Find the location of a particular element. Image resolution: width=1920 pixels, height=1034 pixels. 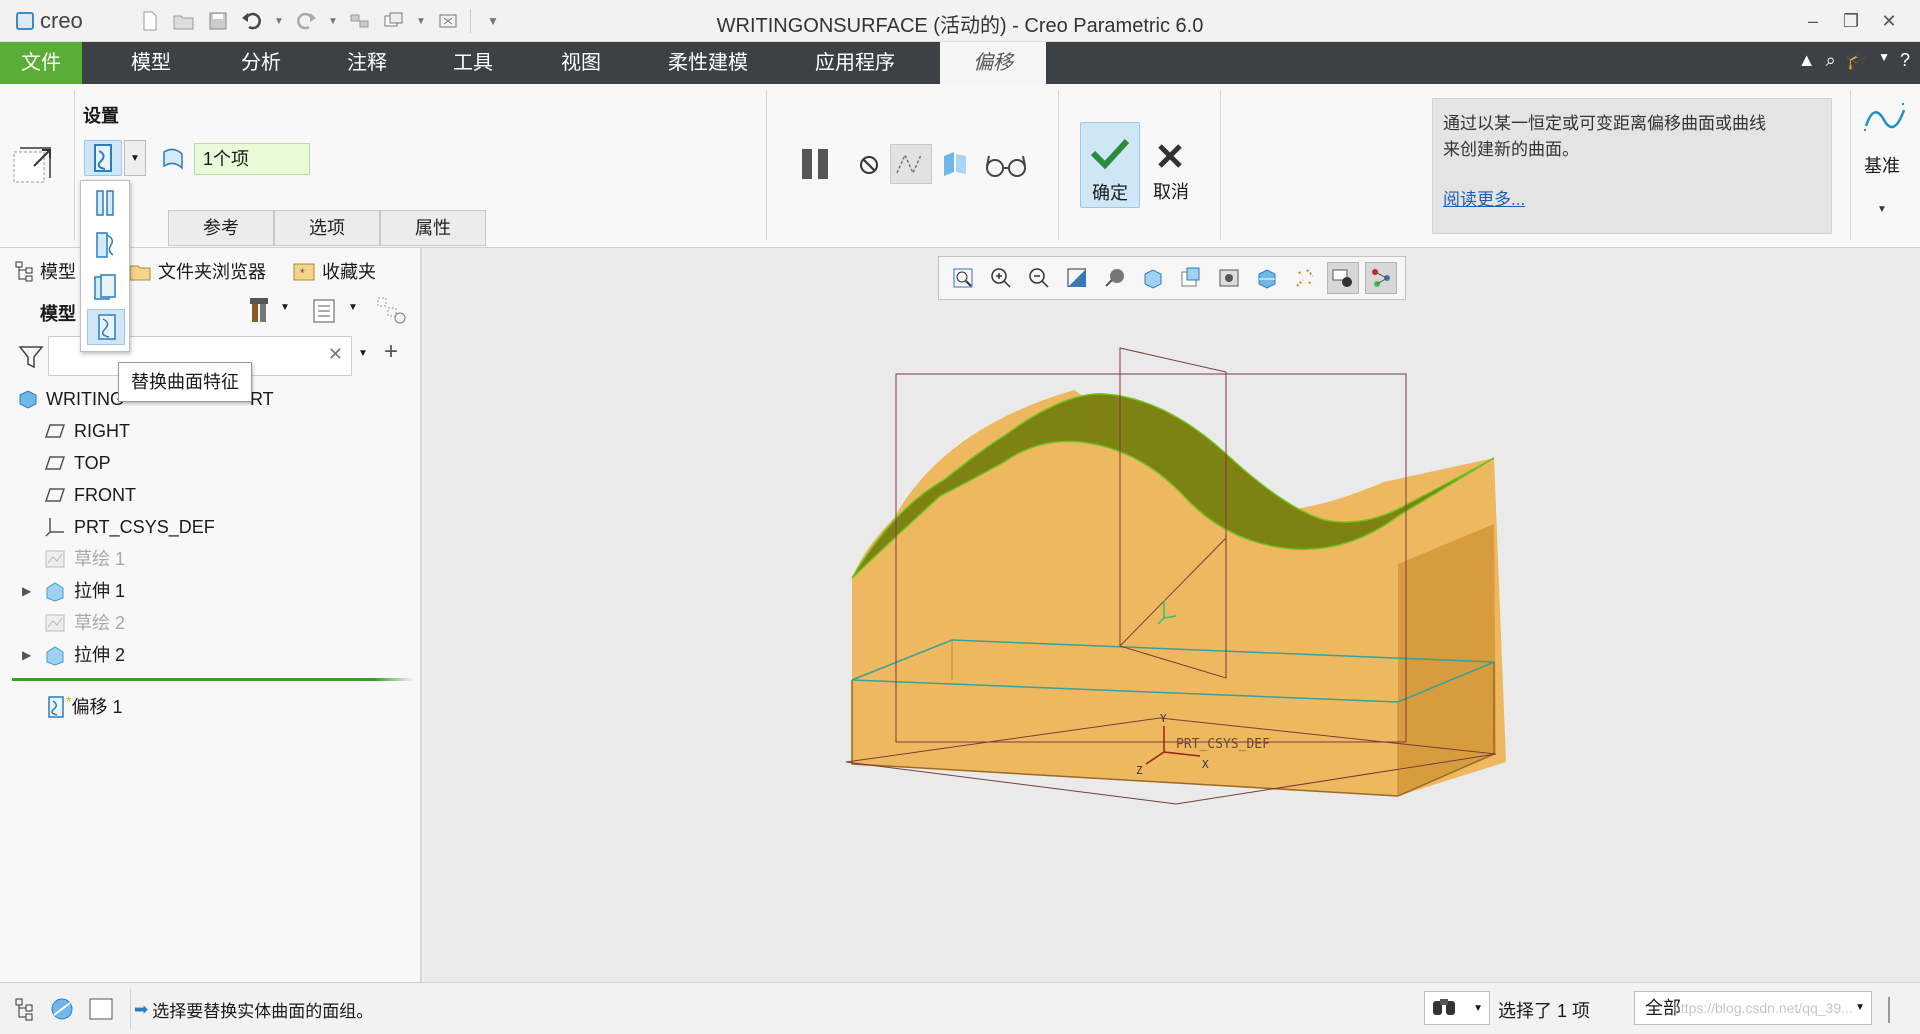

tab-annotate: 注释 is located at coordinates (367, 63).